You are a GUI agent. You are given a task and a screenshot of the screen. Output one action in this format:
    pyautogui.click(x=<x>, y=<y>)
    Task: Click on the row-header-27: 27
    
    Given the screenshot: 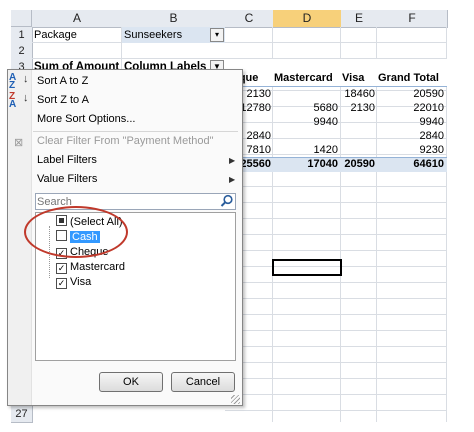 What is the action you would take?
    pyautogui.click(x=22, y=414)
    